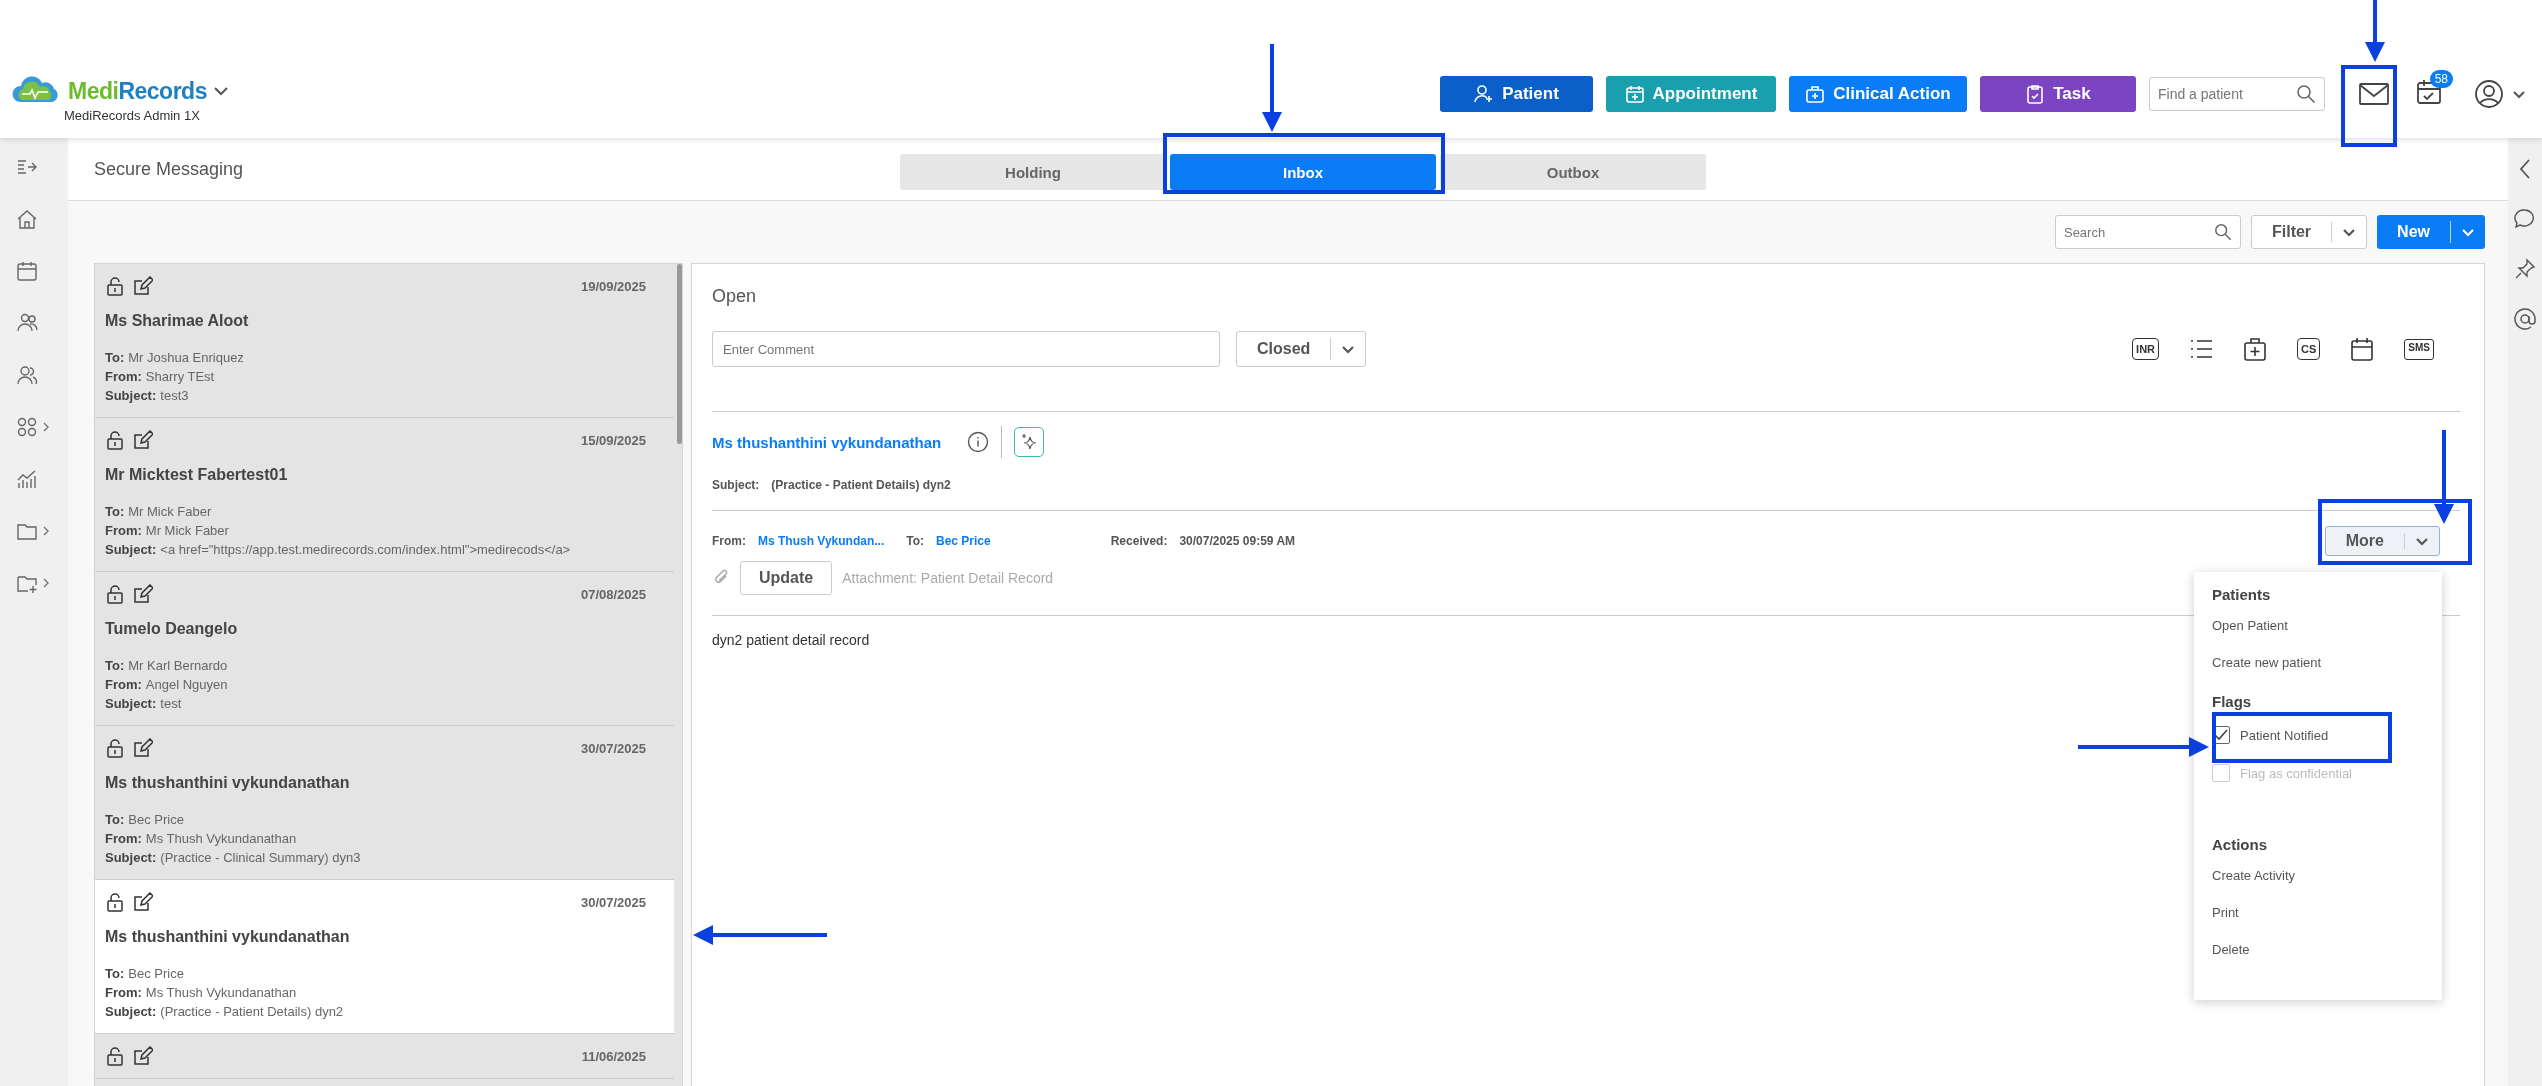 This screenshot has width=2542, height=1086. What do you see at coordinates (115, 819) in the screenshot?
I see `field-label: To:` at bounding box center [115, 819].